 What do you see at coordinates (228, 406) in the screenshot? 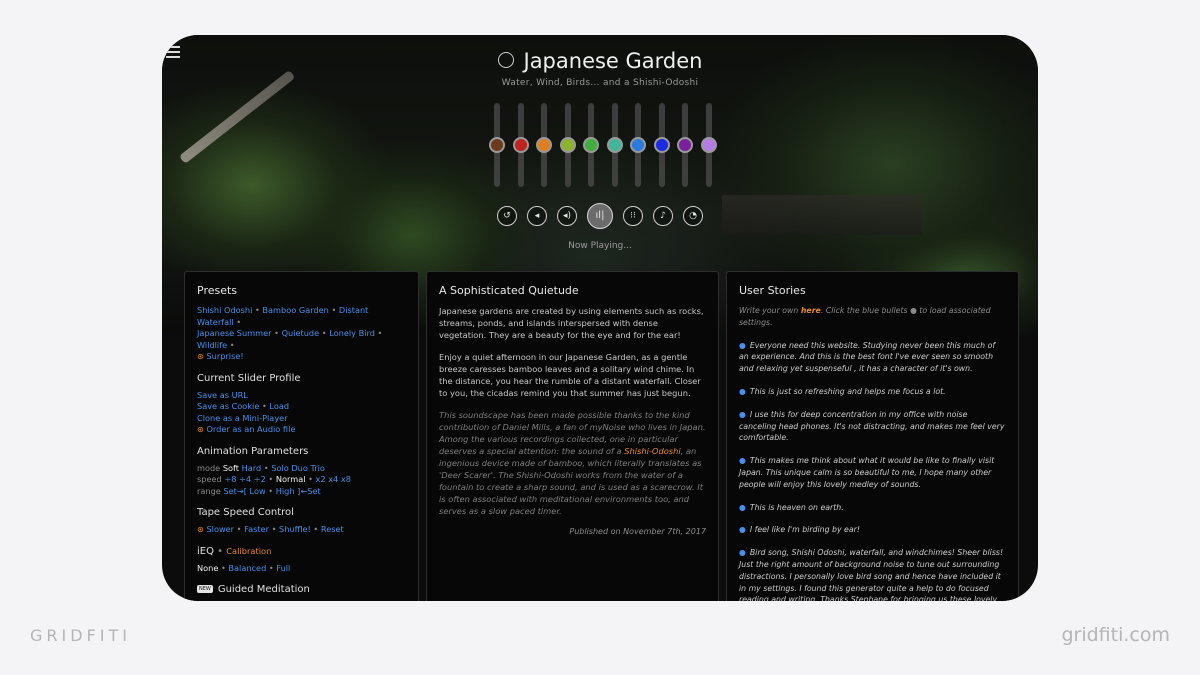
I see `save-cookie-link: Save as Cookie` at bounding box center [228, 406].